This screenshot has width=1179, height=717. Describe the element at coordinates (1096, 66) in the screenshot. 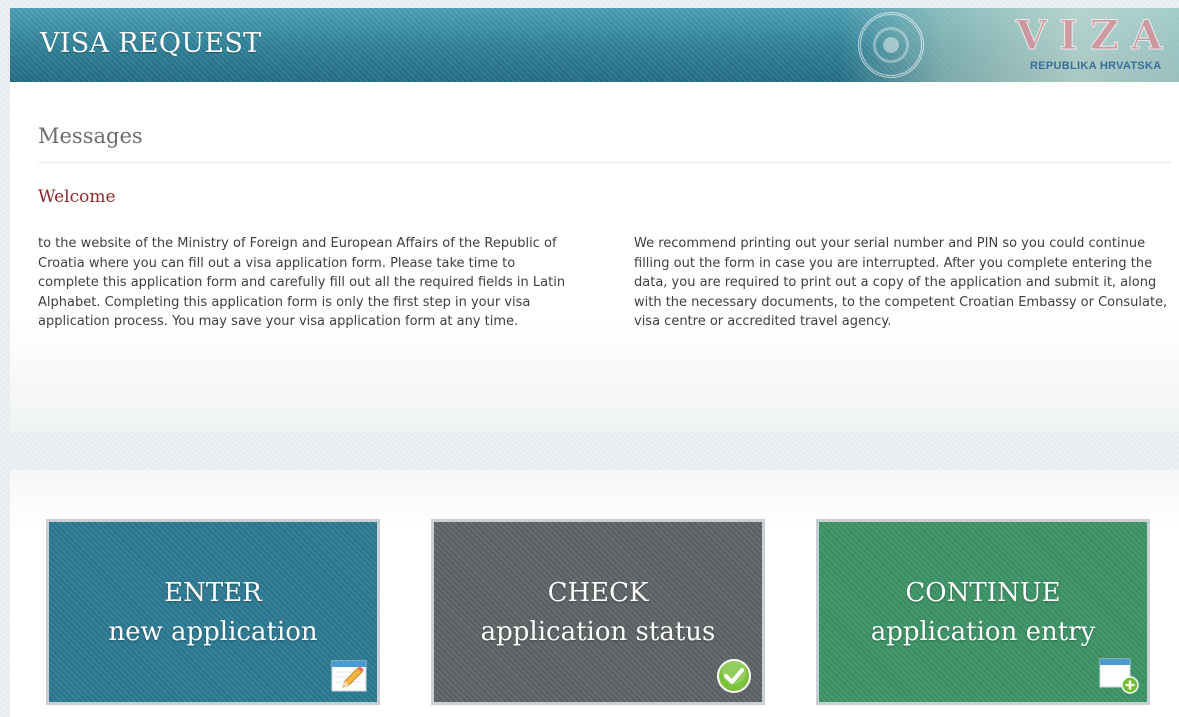

I see `visa-banner-country: REPUBLIKA HRVATSKA` at that location.